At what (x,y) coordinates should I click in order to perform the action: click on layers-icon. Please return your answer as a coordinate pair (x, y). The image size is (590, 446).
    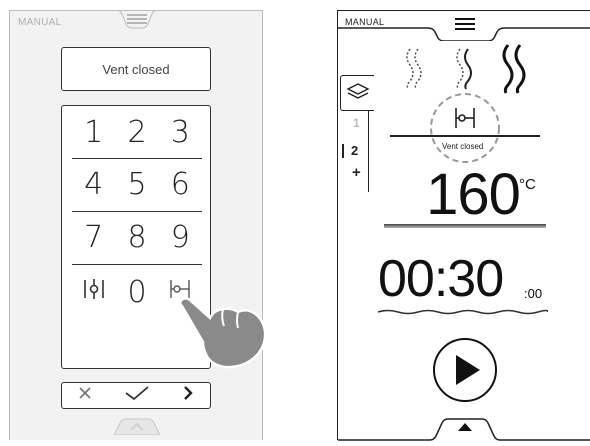
    Looking at the image, I should click on (358, 91).